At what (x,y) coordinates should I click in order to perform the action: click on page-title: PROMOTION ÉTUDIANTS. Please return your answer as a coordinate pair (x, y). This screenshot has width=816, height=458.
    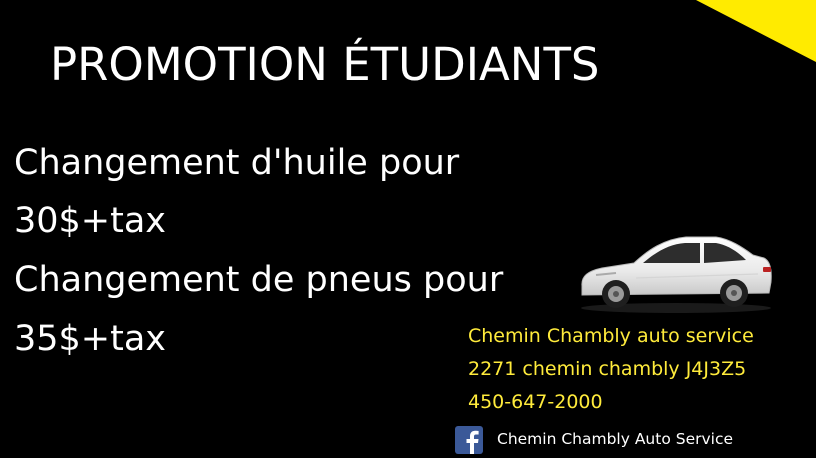
    Looking at the image, I should click on (325, 64).